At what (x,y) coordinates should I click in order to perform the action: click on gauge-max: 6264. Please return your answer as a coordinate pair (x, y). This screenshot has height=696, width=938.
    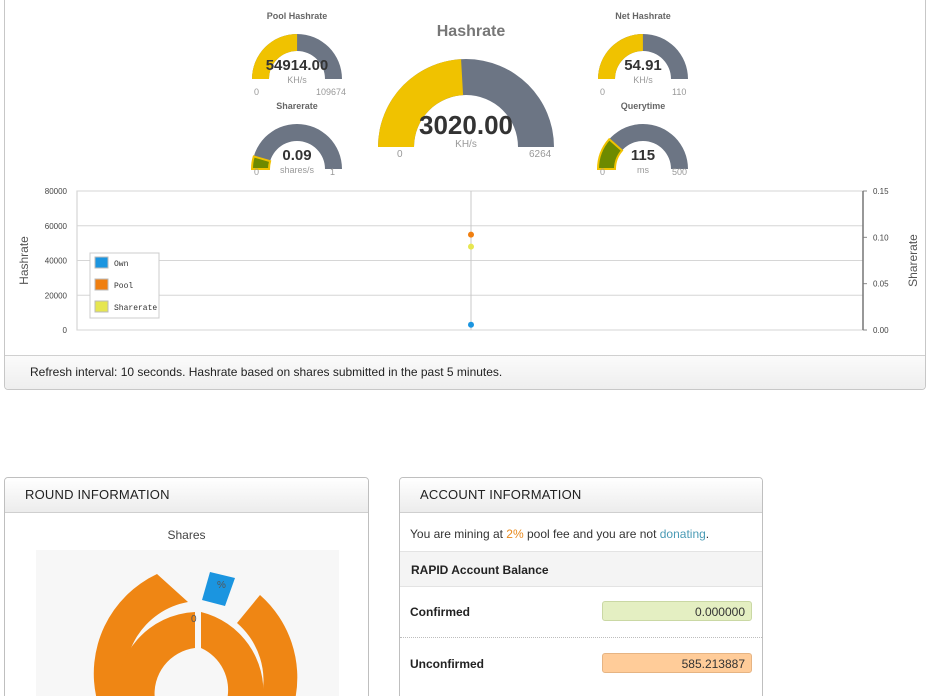
    Looking at the image, I should click on (540, 154).